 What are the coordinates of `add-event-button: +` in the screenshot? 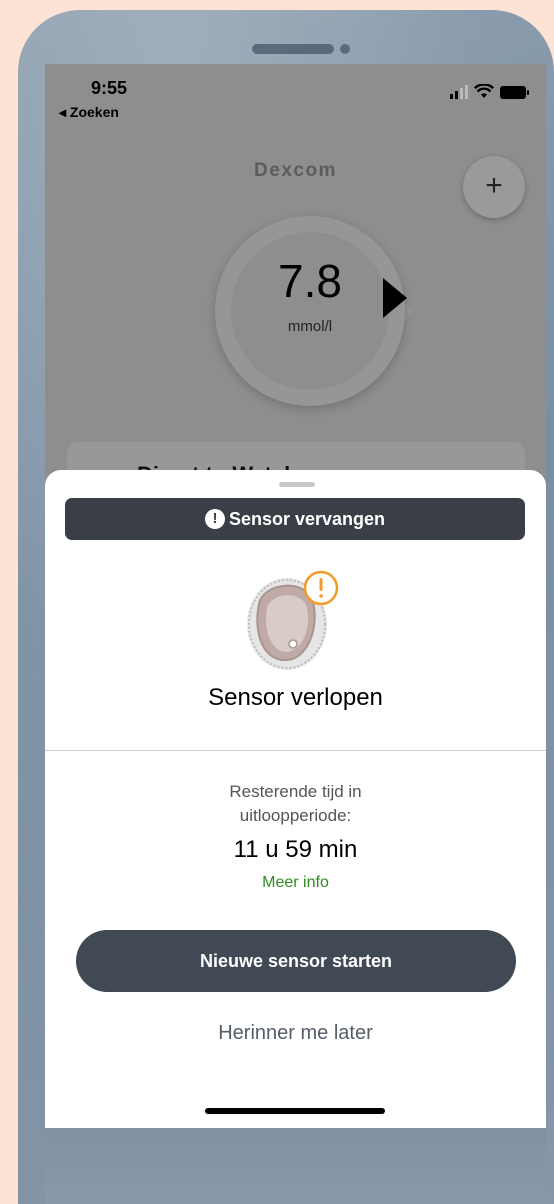 It's located at (494, 187).